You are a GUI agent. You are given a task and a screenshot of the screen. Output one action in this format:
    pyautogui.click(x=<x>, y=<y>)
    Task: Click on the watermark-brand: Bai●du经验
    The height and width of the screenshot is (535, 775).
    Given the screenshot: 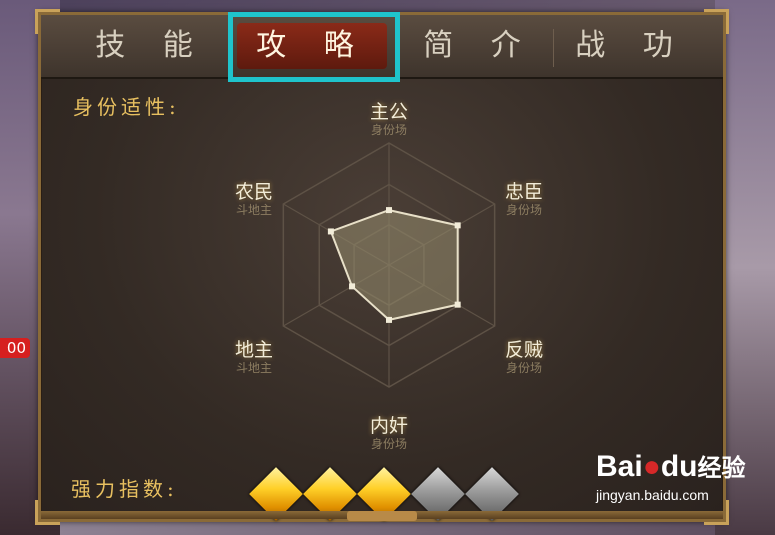 What is the action you would take?
    pyautogui.click(x=671, y=466)
    